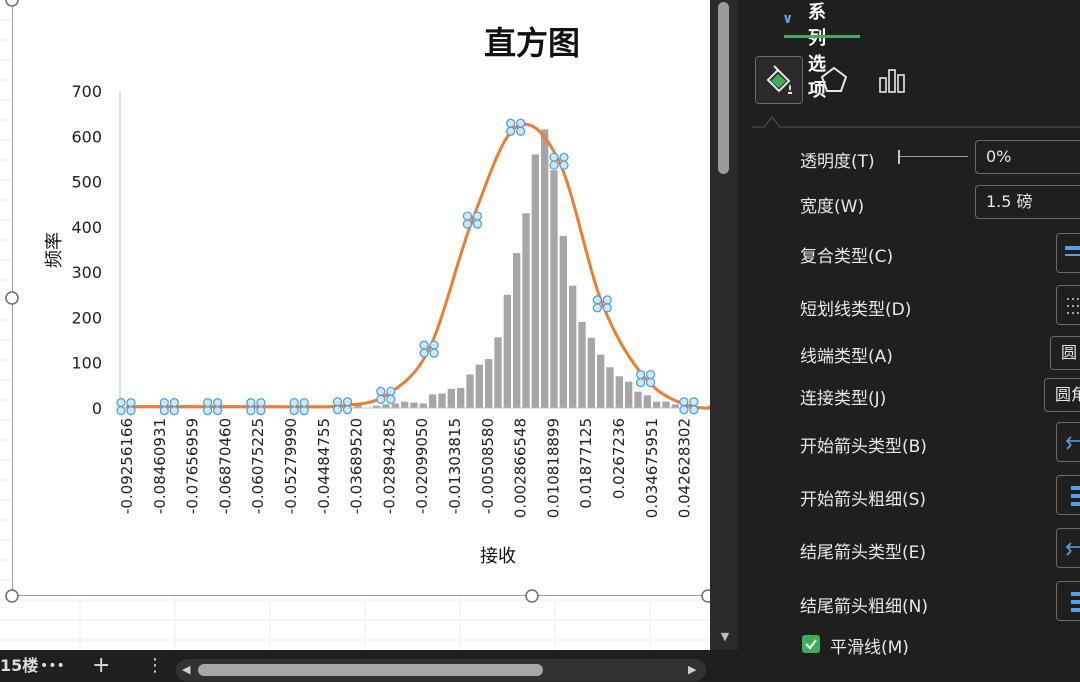 The width and height of the screenshot is (1080, 682). I want to click on chevron-down-icon: ∨, so click(787, 19).